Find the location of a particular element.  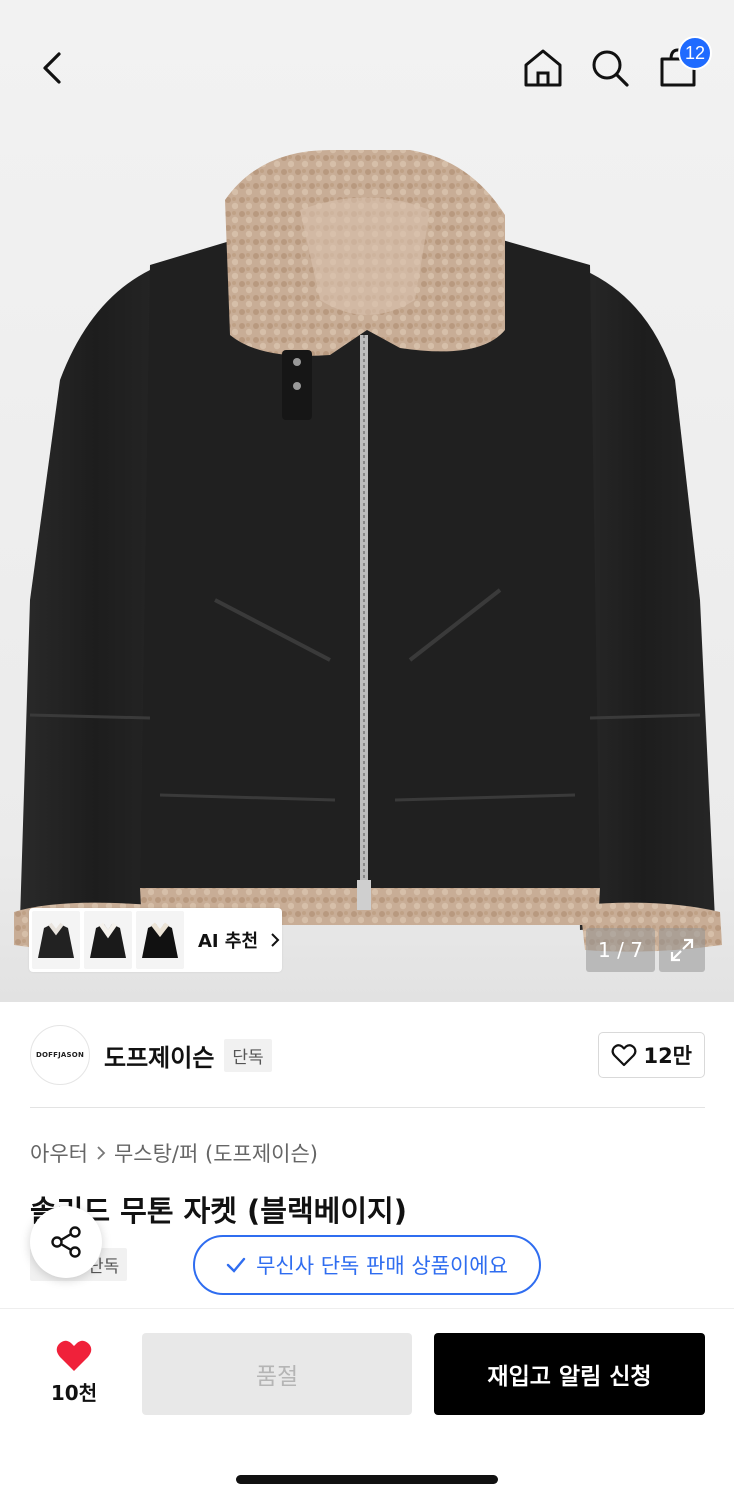

home-indicator is located at coordinates (367, 1479).